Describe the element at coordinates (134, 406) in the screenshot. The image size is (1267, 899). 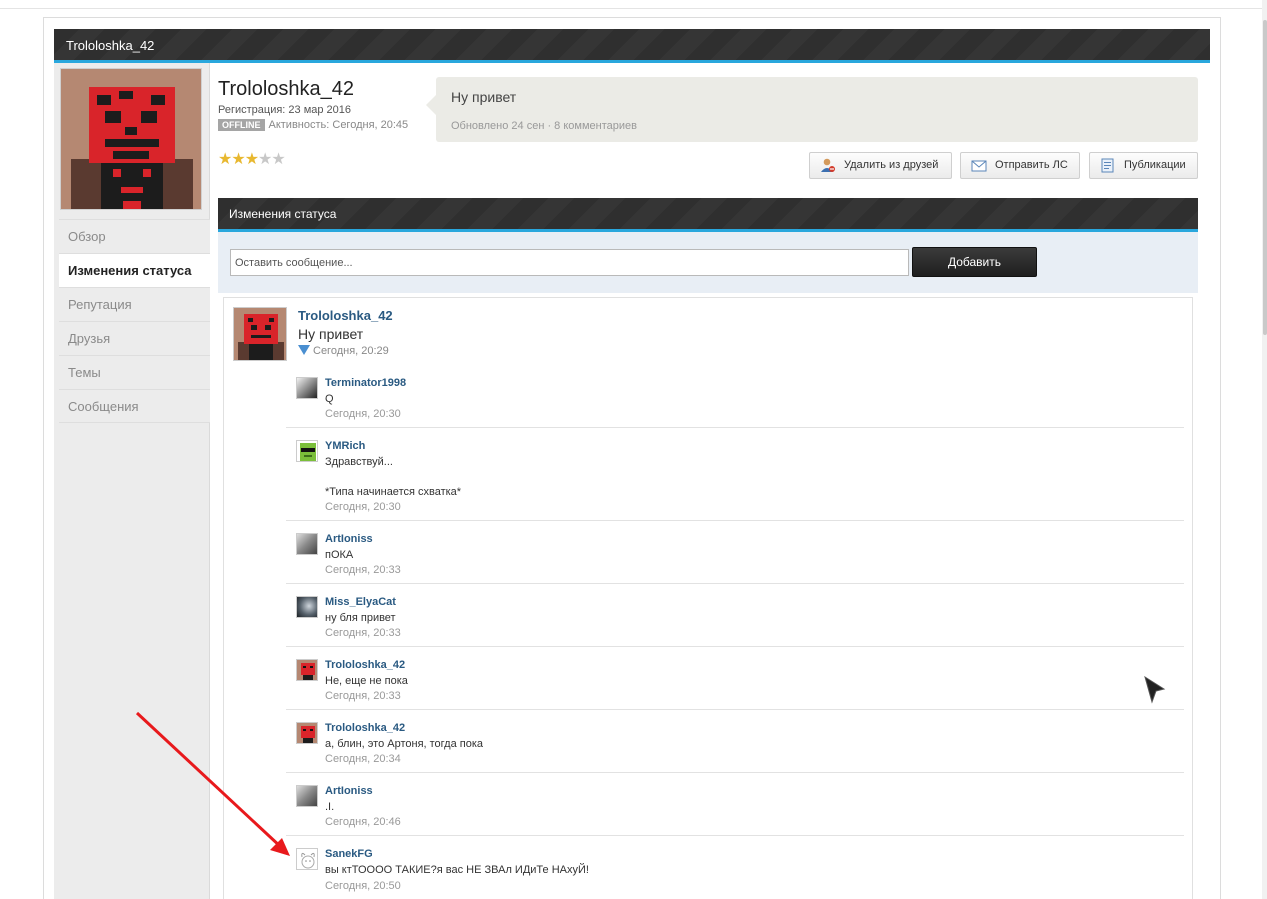
I see `sidebar-item-messages: Сообщения` at that location.